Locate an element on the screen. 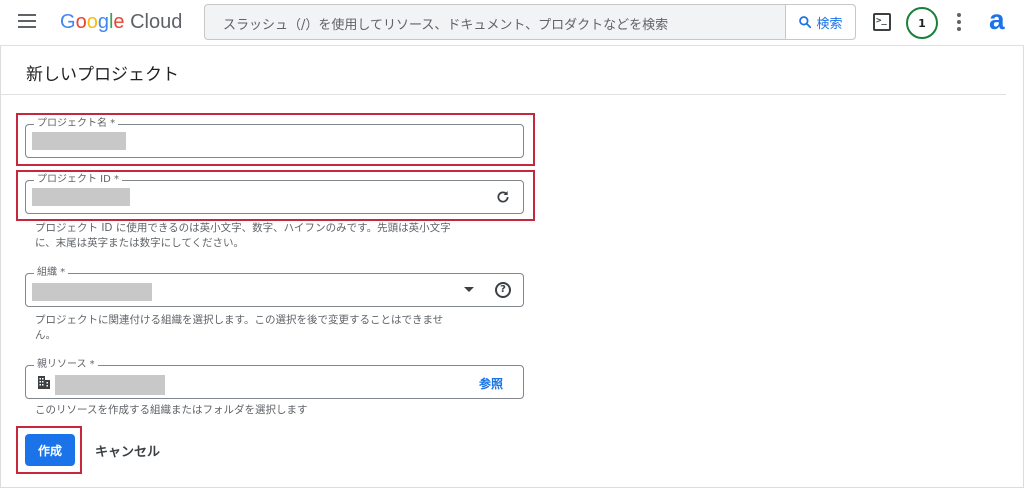  dropdown-arrow-icon is located at coordinates (469, 289).